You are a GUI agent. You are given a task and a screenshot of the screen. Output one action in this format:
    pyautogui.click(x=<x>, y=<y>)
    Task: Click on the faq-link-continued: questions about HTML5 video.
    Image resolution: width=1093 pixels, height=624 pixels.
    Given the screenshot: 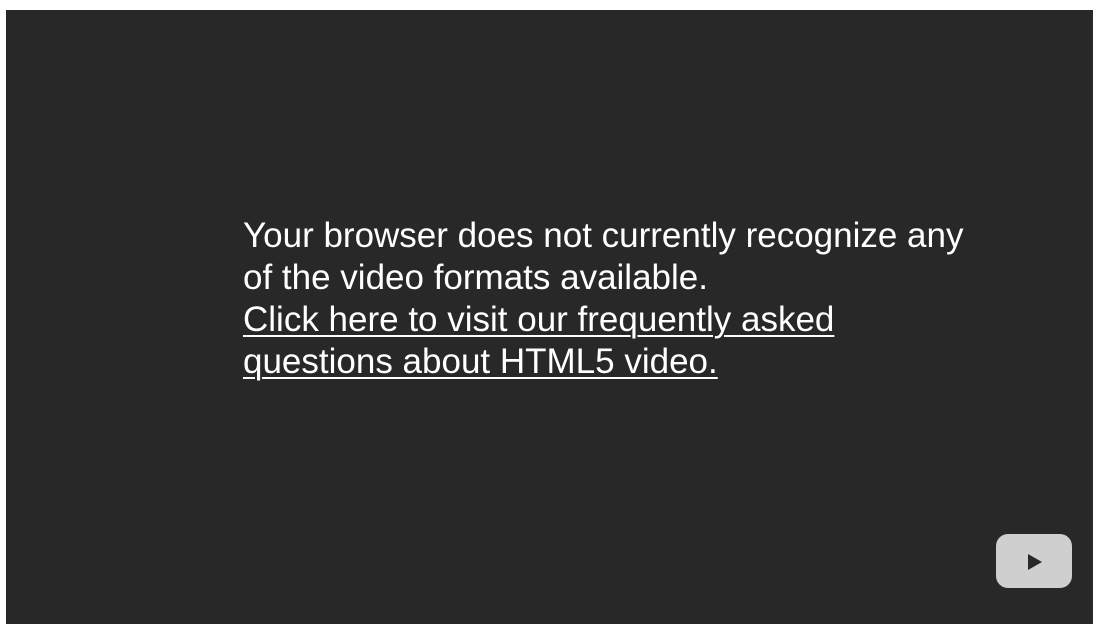 What is the action you would take?
    pyautogui.click(x=668, y=362)
    